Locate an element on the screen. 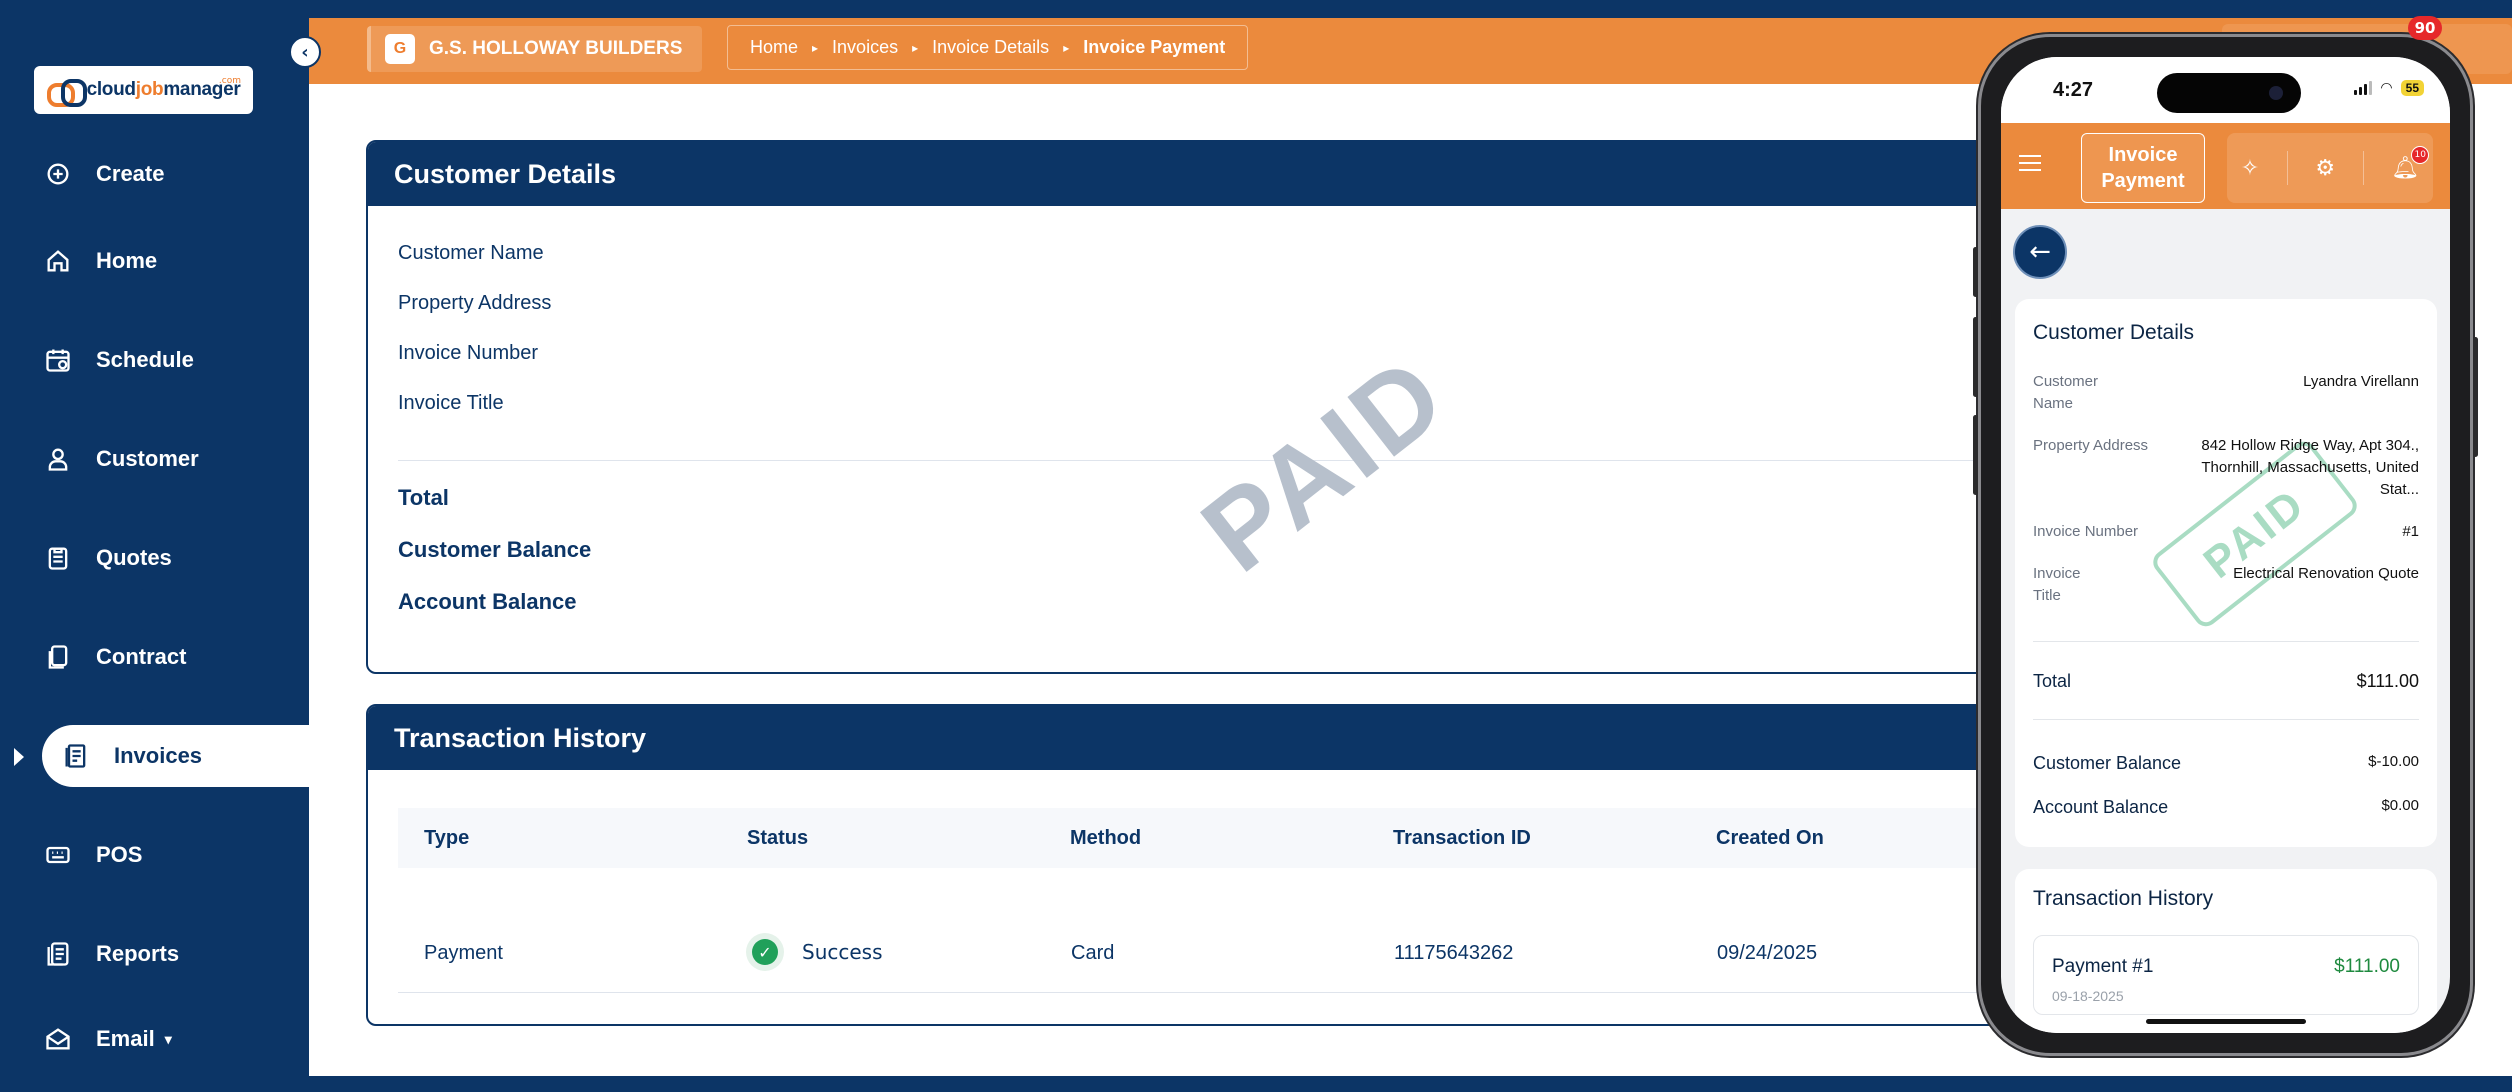  phone-customer-balance-value: $-10.00 is located at coordinates (2393, 761).